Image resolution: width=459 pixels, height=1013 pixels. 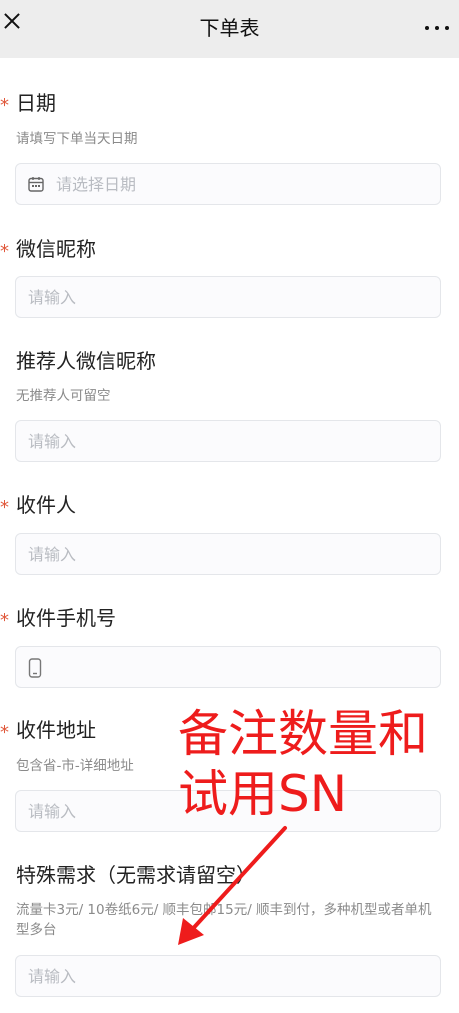 What do you see at coordinates (56, 249) in the screenshot?
I see `wechat-nickname-label: 微信昵称` at bounding box center [56, 249].